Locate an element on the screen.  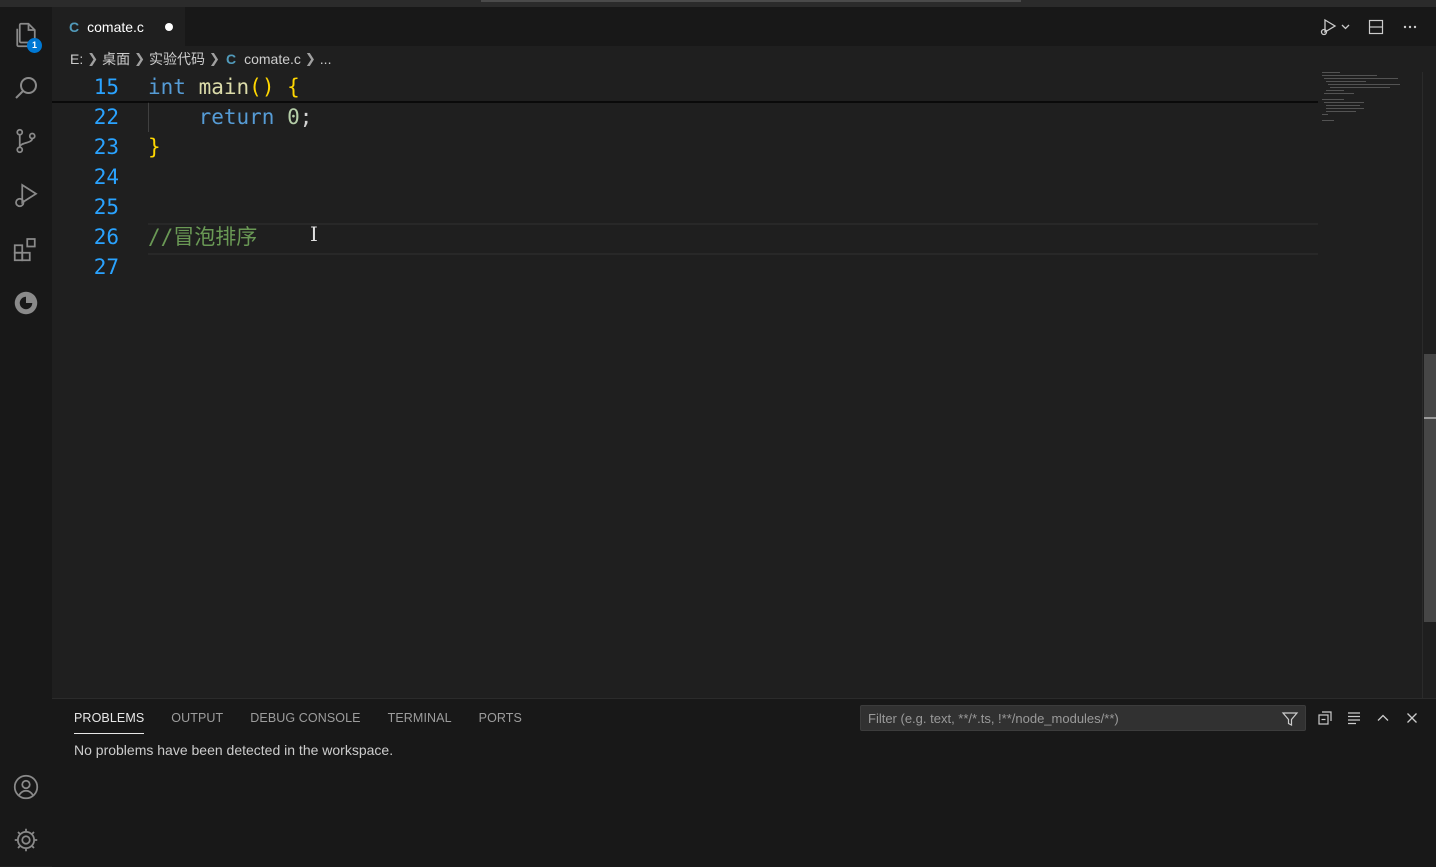
source-control-icon is located at coordinates (26, 141).